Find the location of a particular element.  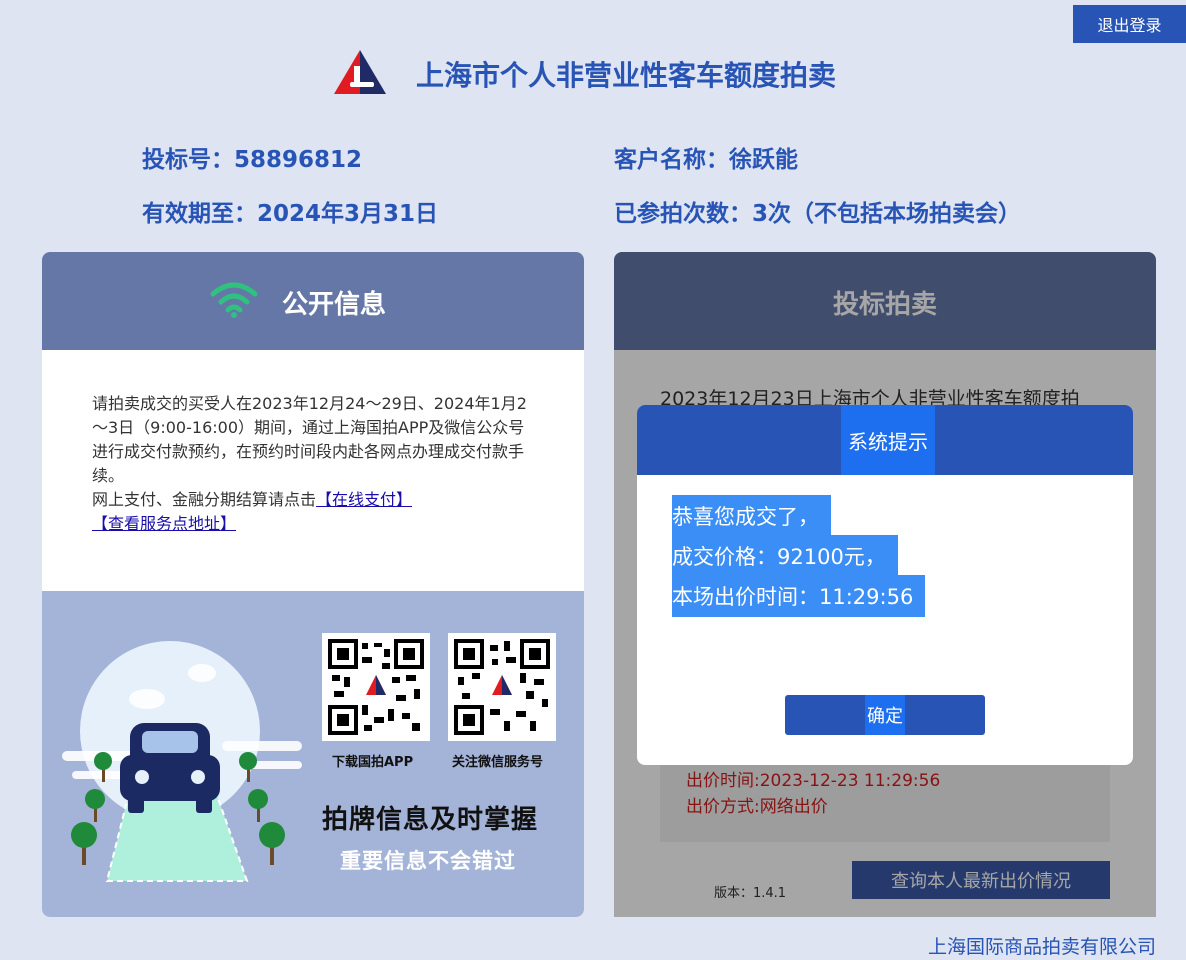

bid-time-message: 本场出价时间：11:29:56 is located at coordinates (799, 596).